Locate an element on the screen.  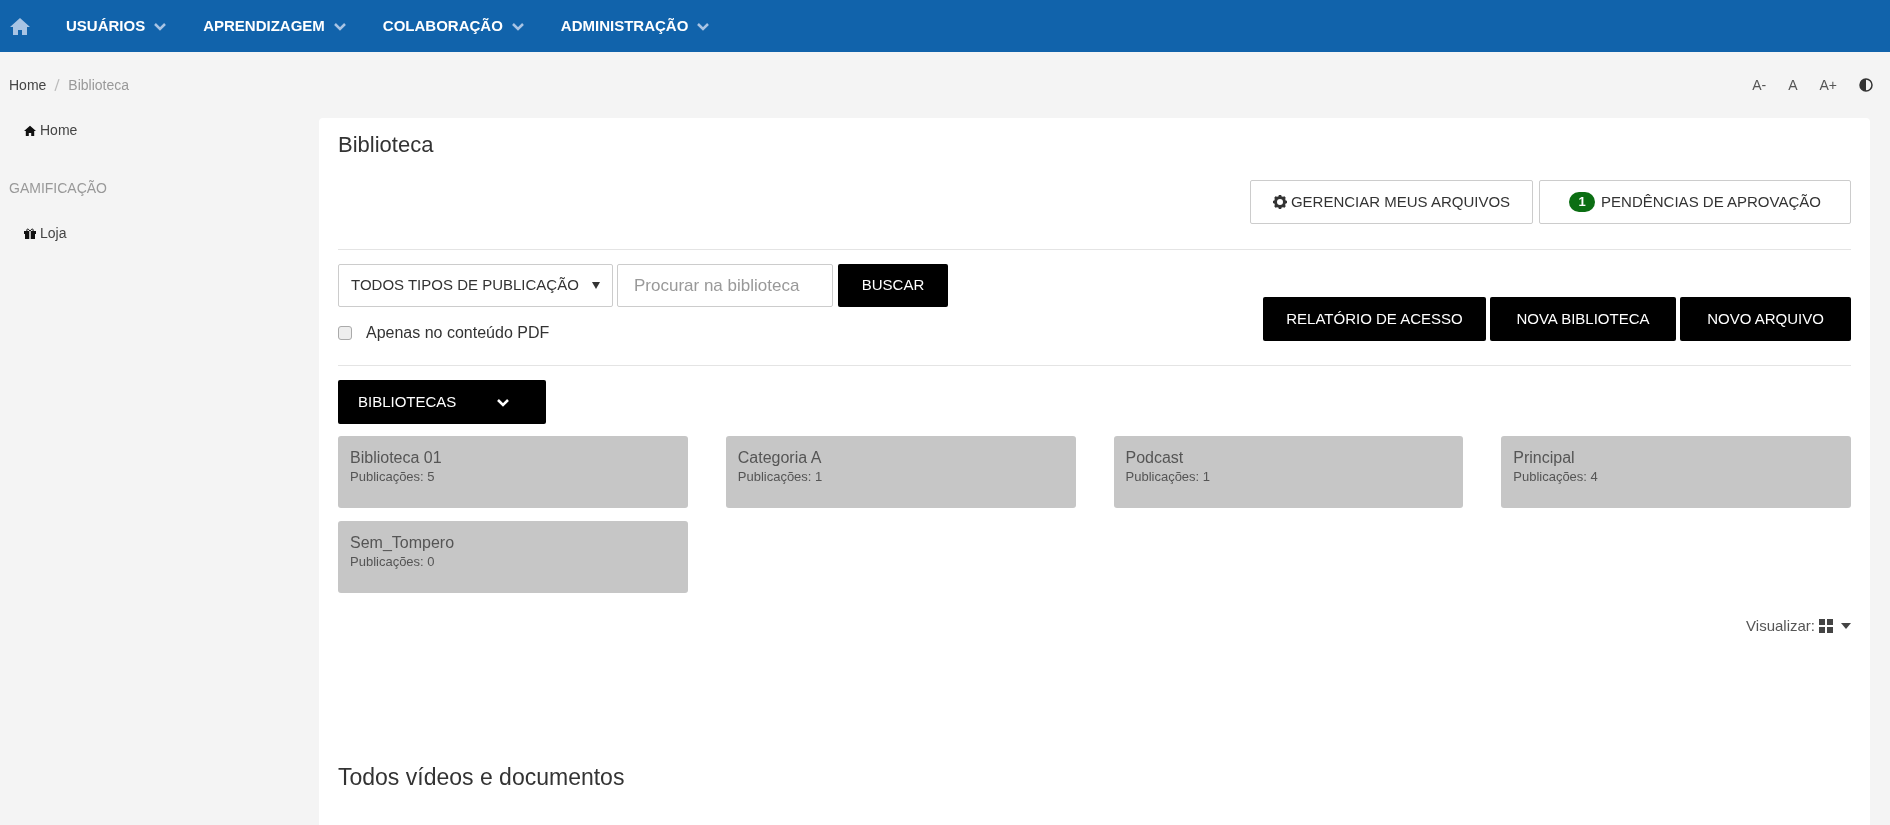
library-count: Publicações: 5 is located at coordinates (393, 477).